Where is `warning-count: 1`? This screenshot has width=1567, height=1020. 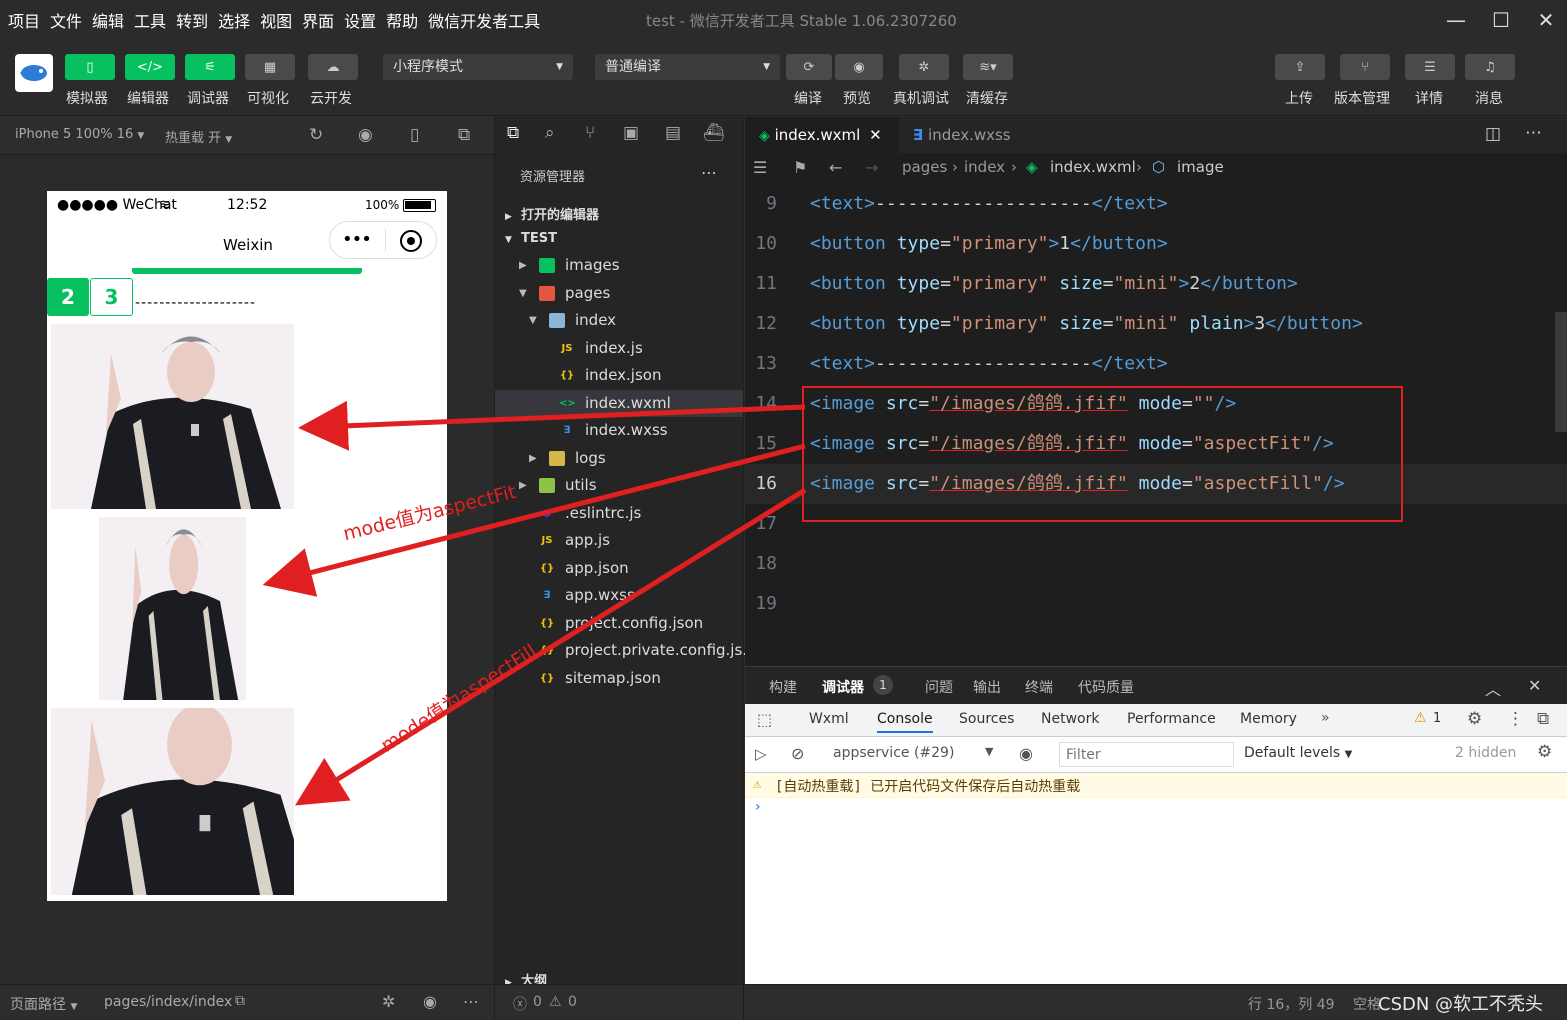 warning-count: 1 is located at coordinates (1437, 718).